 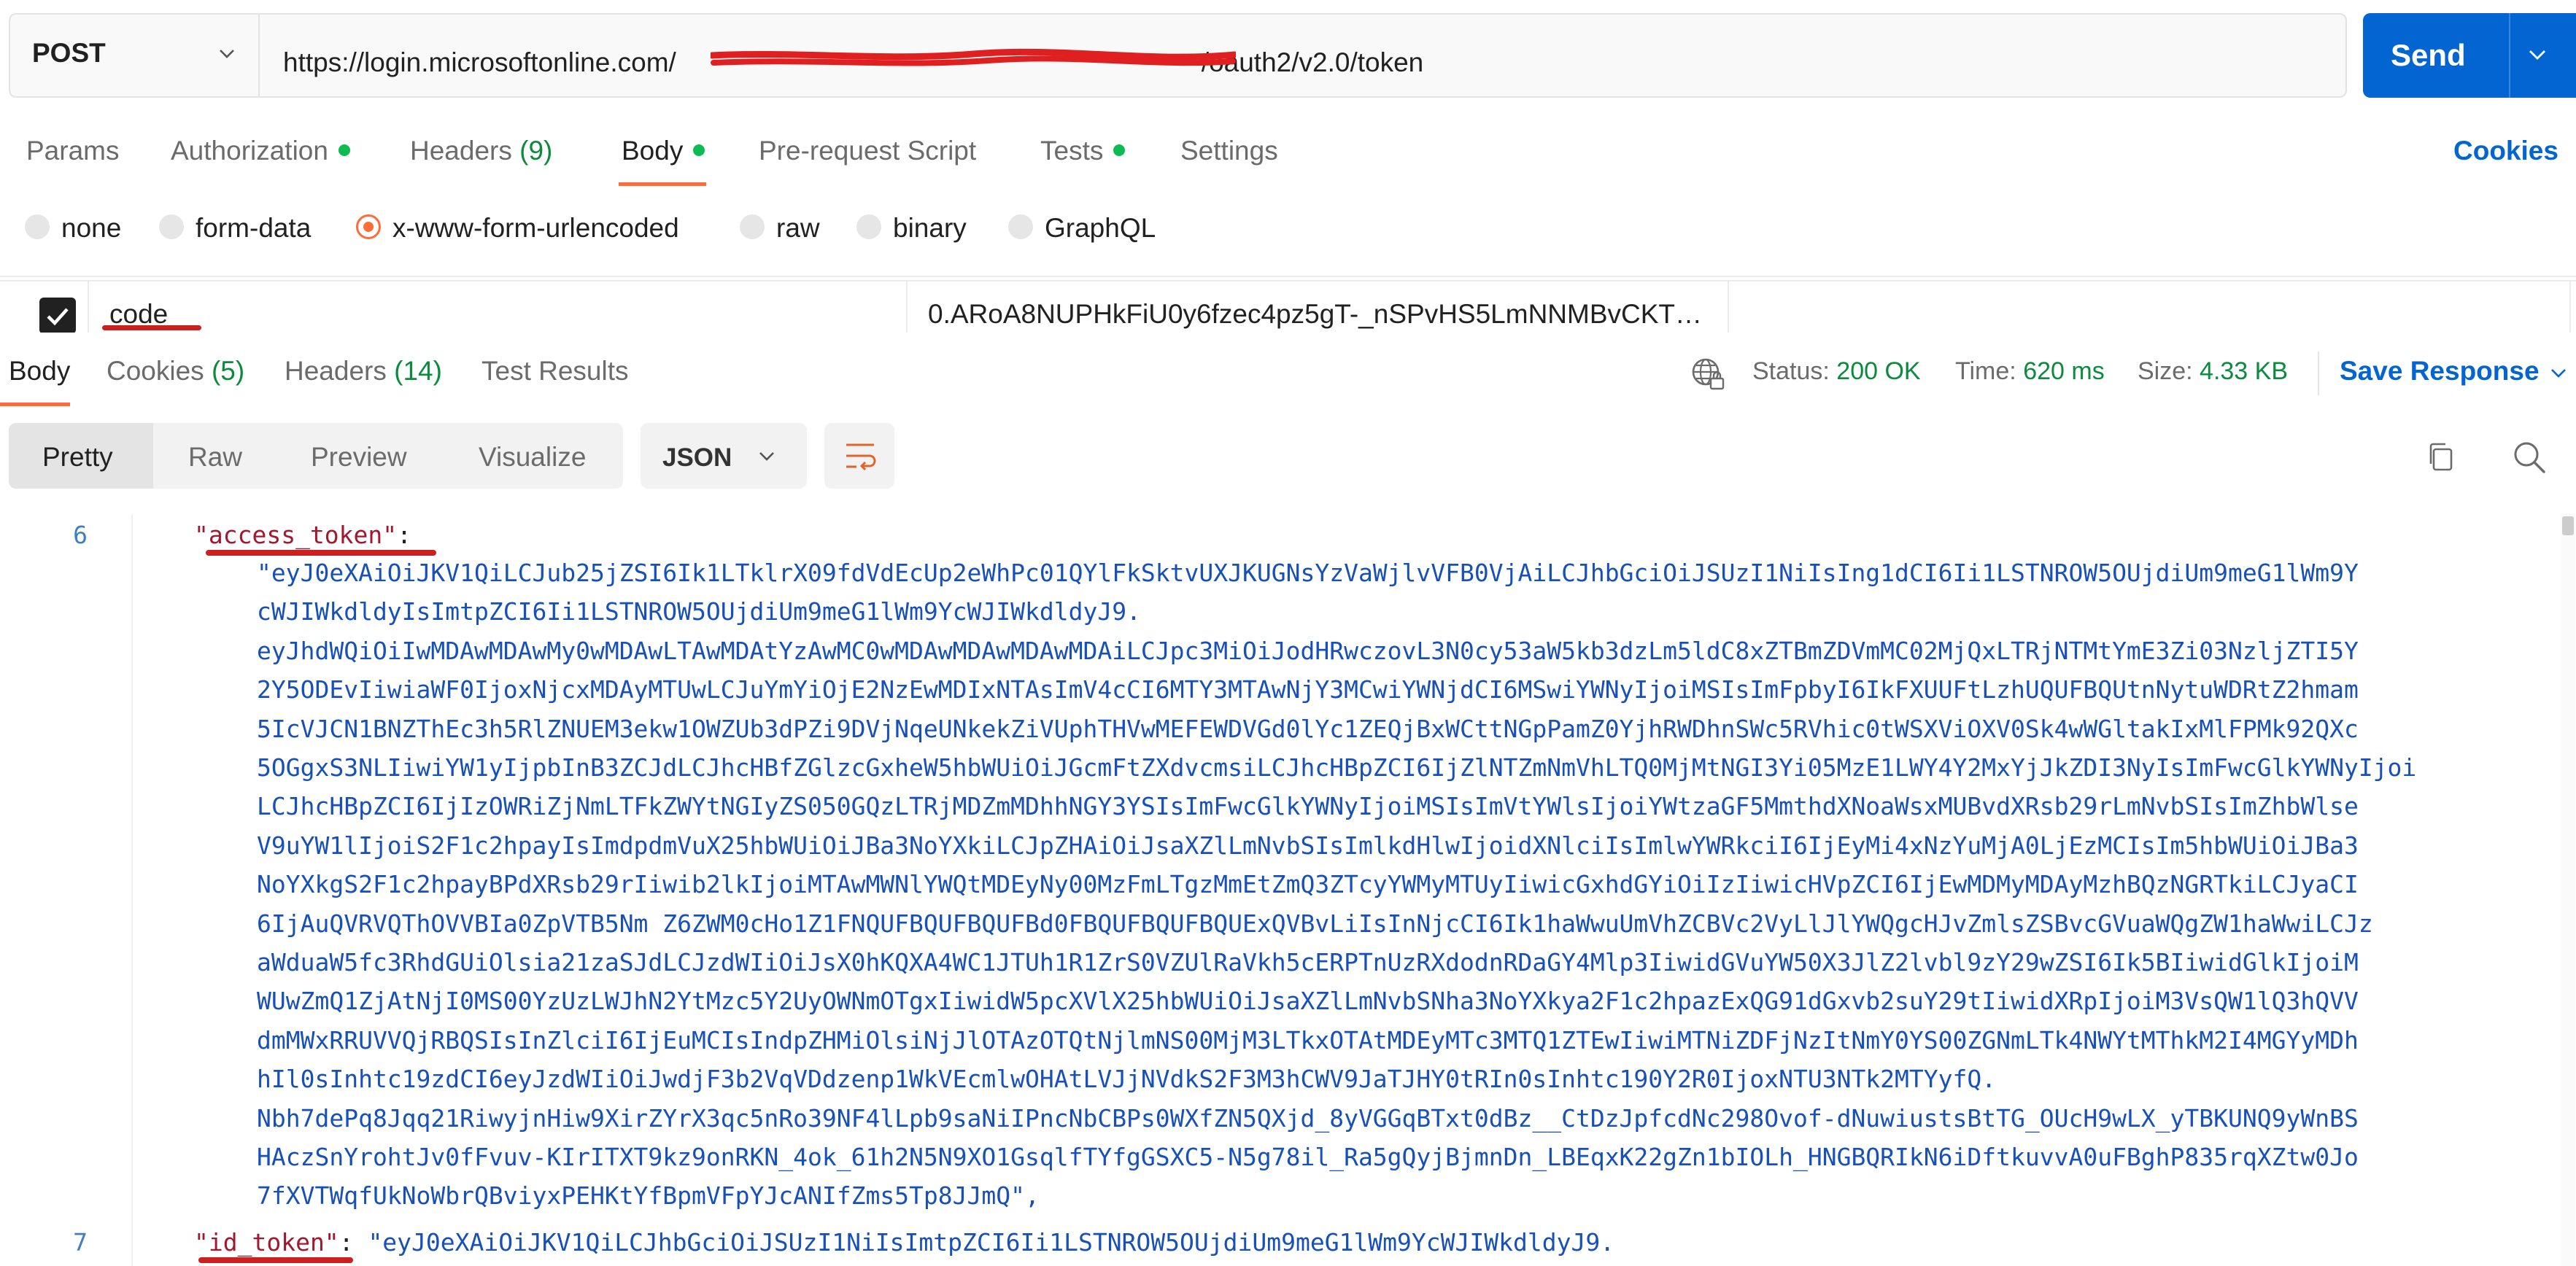 I want to click on format-label: JSON, so click(x=697, y=457).